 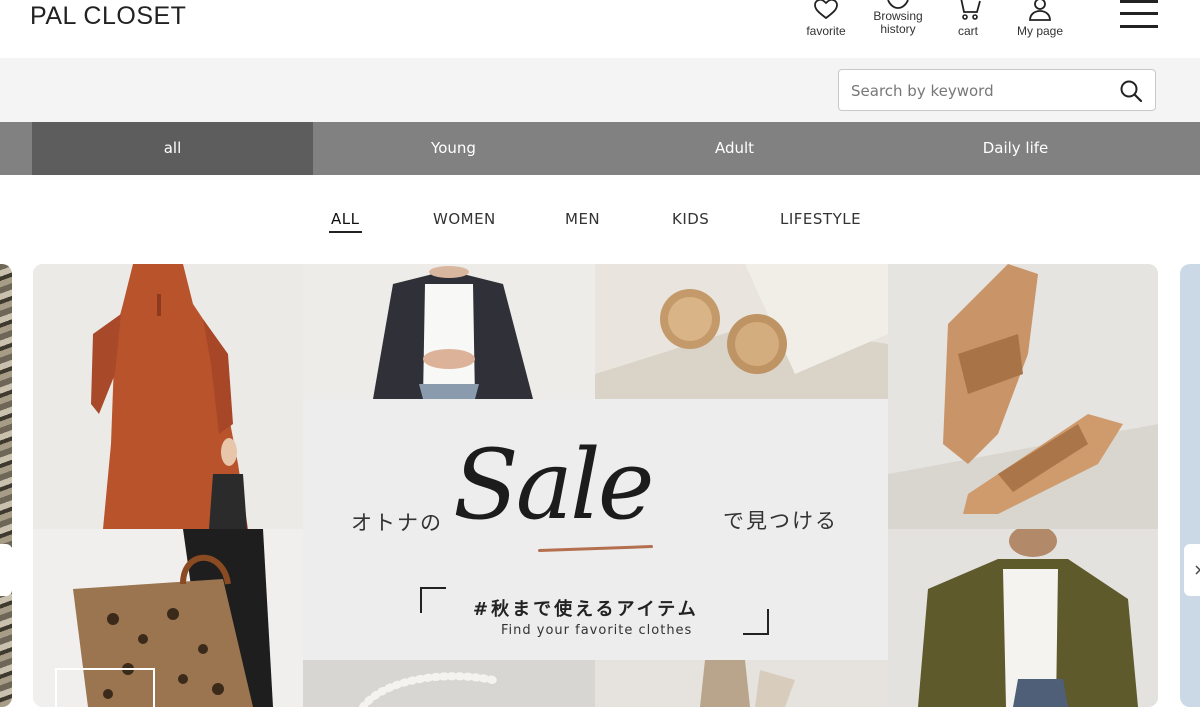 What do you see at coordinates (1040, 31) in the screenshot?
I see `my-page-label: My page` at bounding box center [1040, 31].